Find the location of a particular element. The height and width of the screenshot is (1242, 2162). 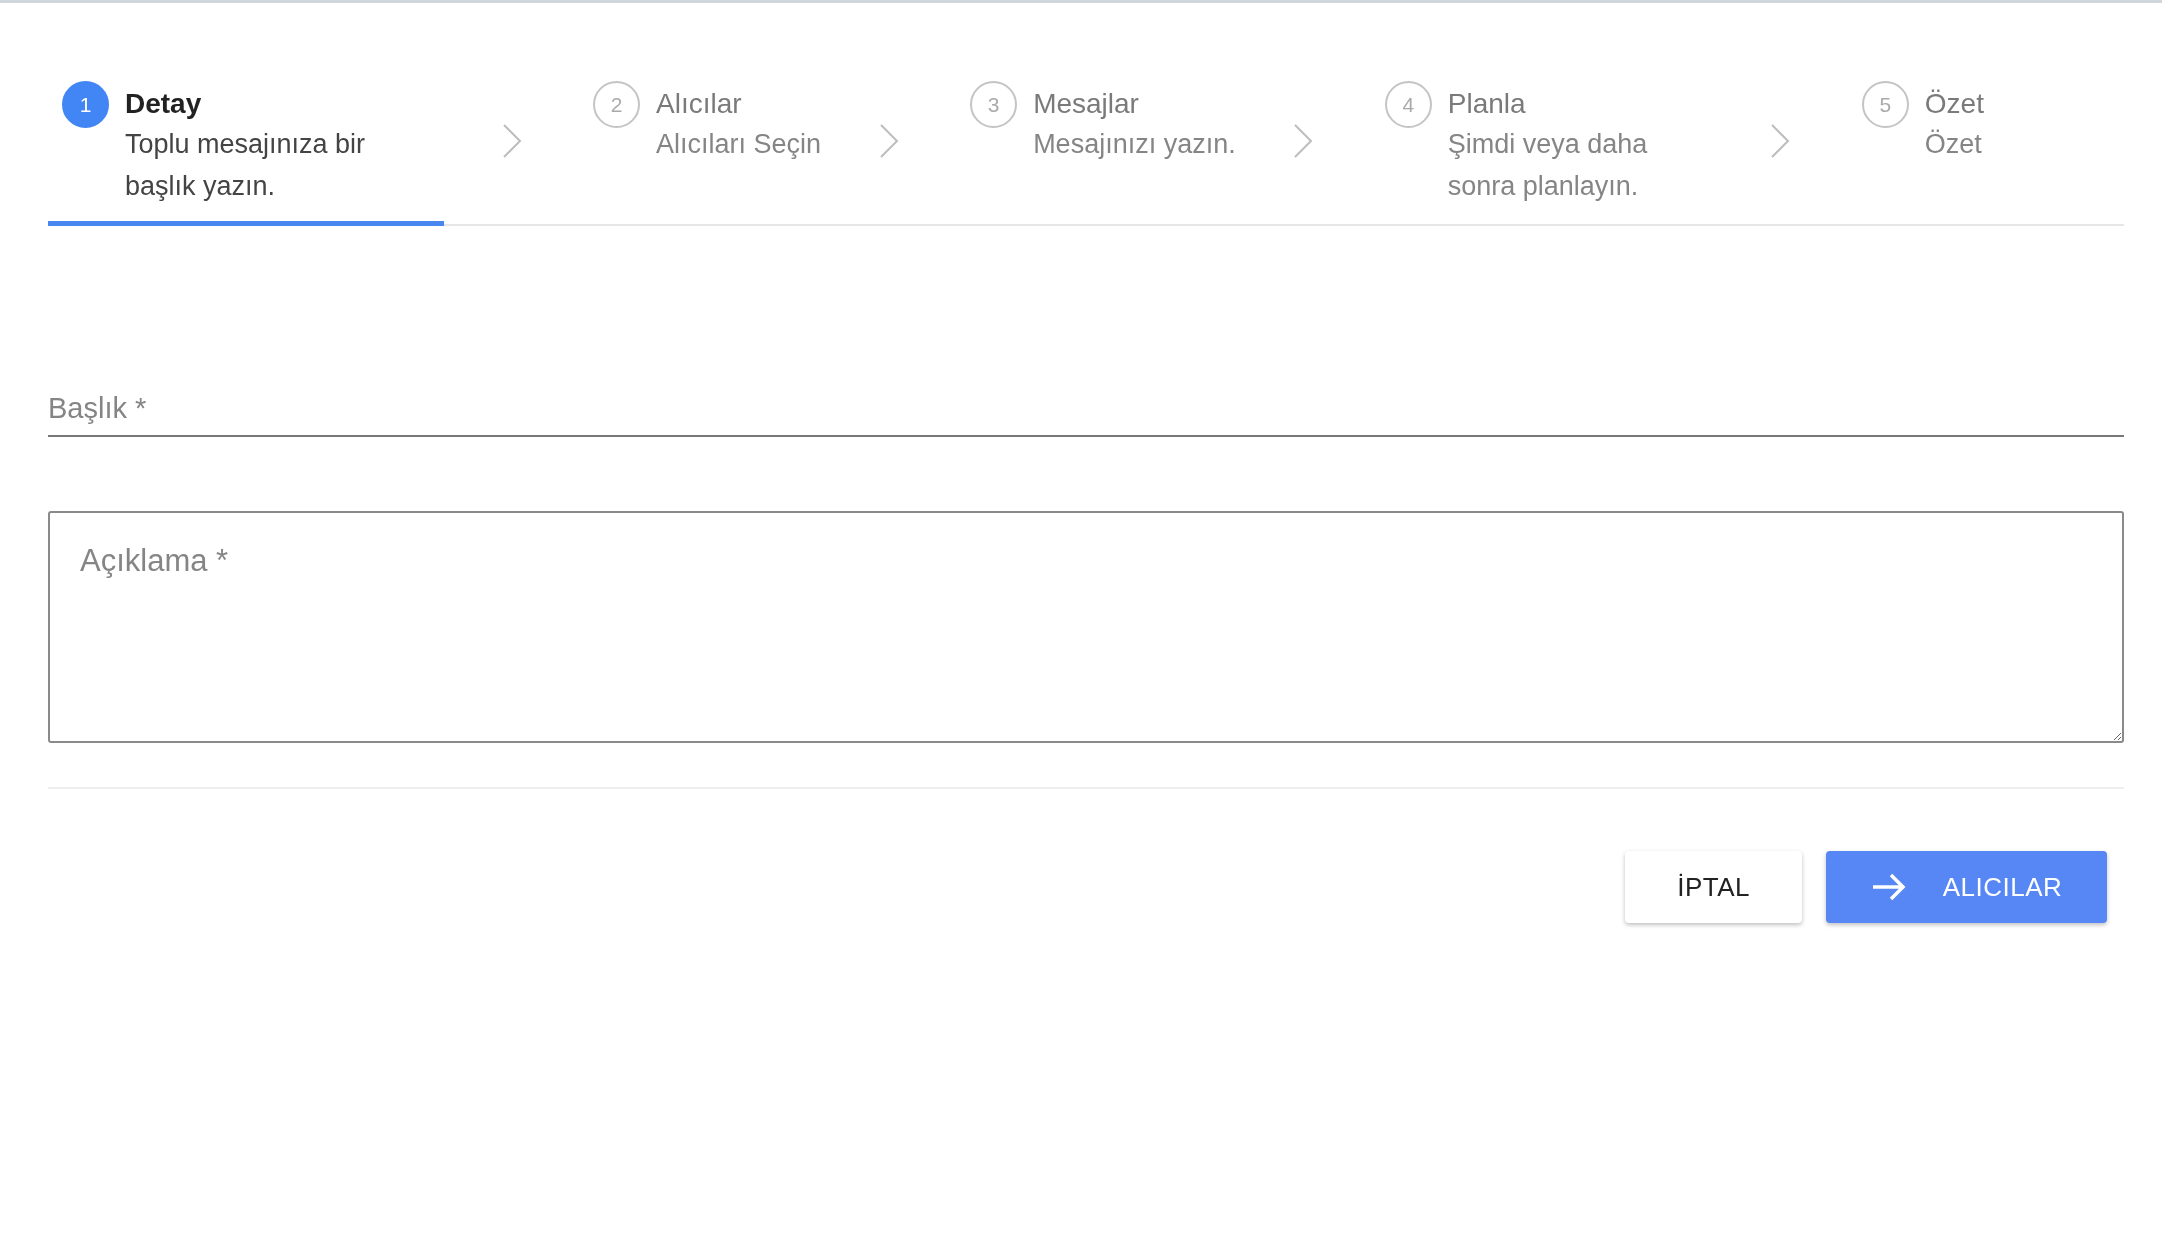

stepper-step: 1 Detay Toplu mesajınıza bir başlık yazın. is located at coordinates (246, 150).